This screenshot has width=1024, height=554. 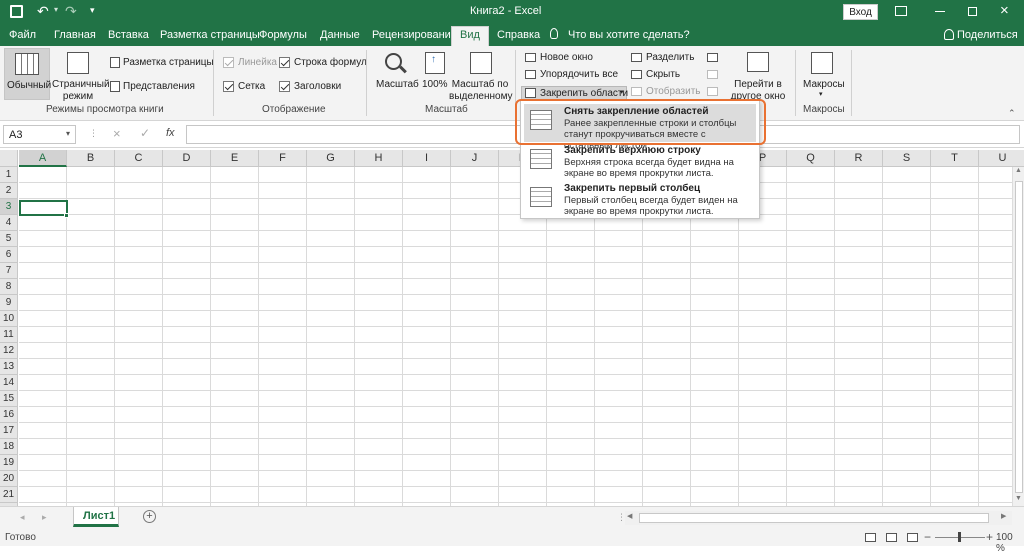 I want to click on close-icon: ×, so click(x=1004, y=10).